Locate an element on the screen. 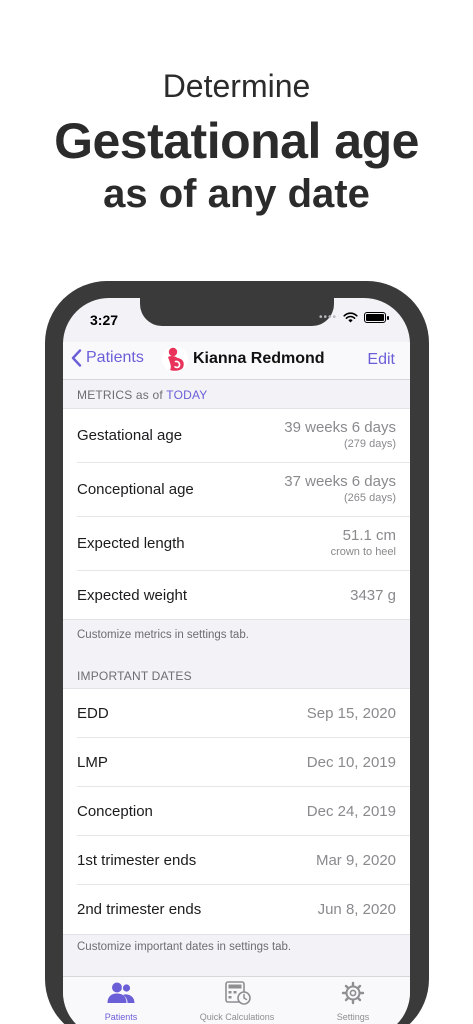  date-value: Dec 24, 2019 is located at coordinates (351, 811).